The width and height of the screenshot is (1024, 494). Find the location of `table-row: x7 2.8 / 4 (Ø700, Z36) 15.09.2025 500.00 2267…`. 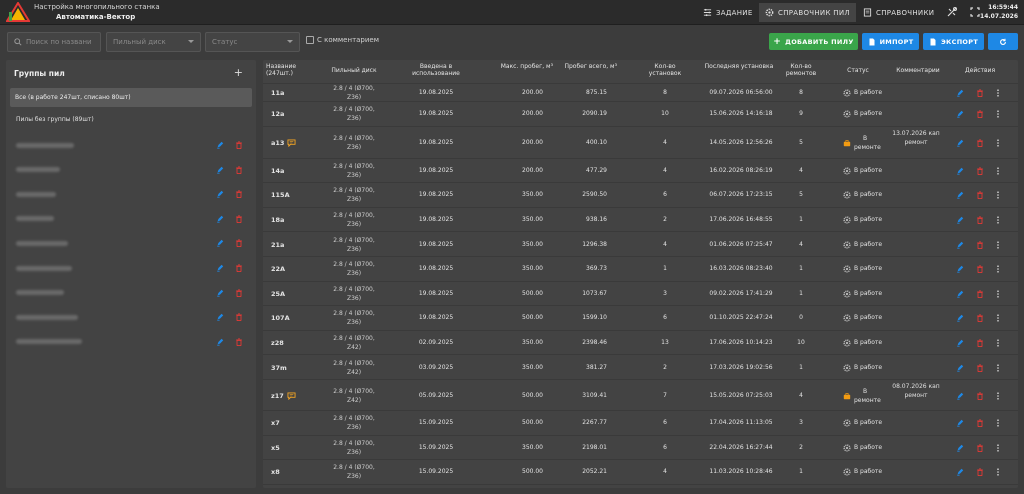

table-row: x7 2.8 / 4 (Ø700, Z36) 15.09.2025 500.00 2267… is located at coordinates (640, 423).